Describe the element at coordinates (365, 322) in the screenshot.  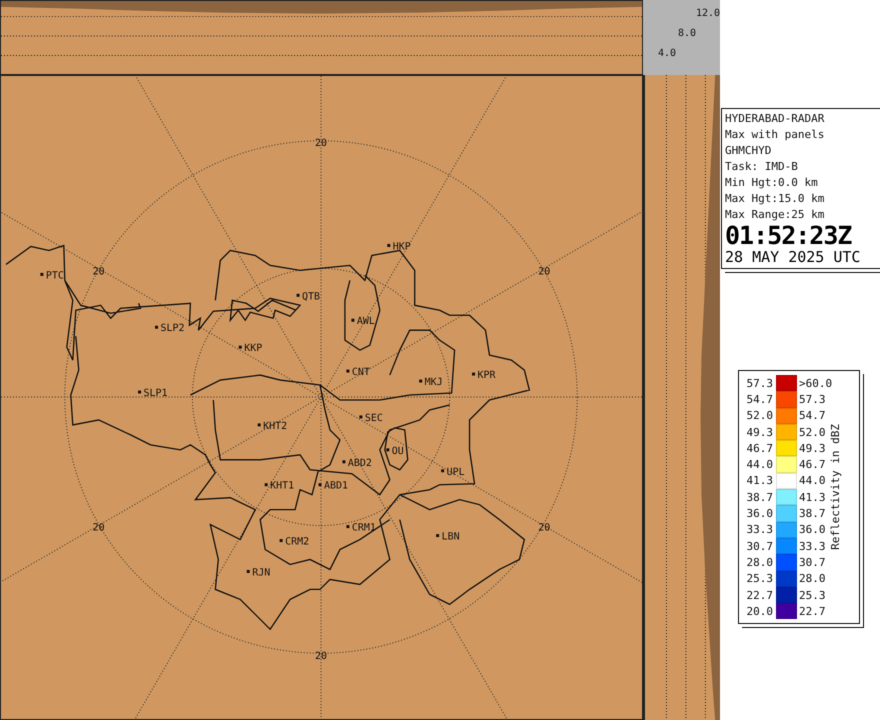
I see `station-label: AWL` at that location.